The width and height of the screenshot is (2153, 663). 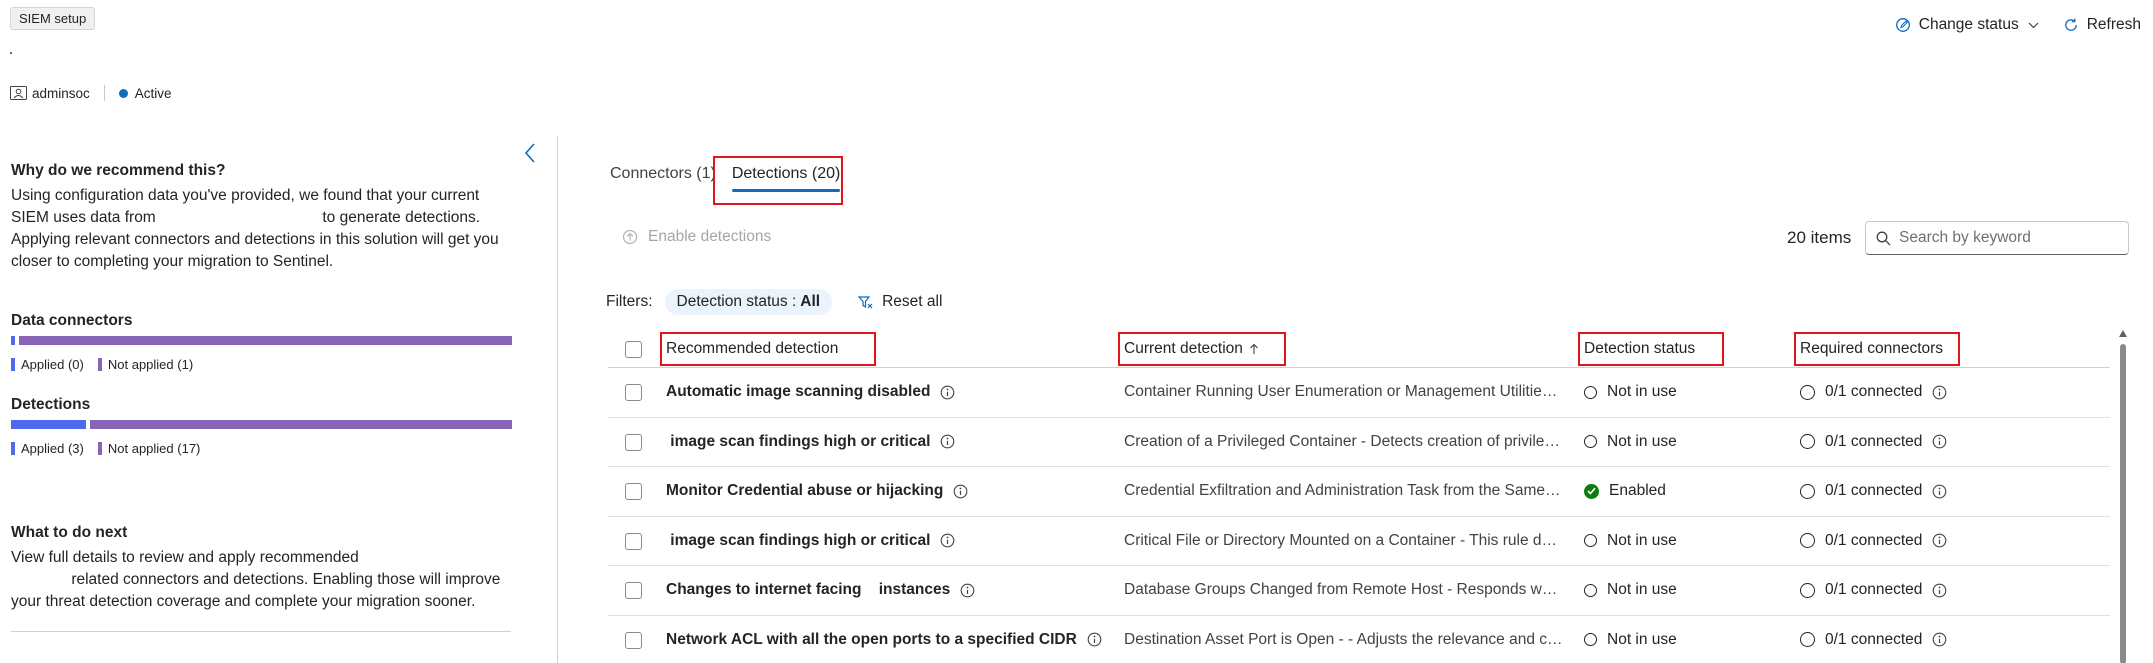 What do you see at coordinates (2123, 503) in the screenshot?
I see `scroll-thumb` at bounding box center [2123, 503].